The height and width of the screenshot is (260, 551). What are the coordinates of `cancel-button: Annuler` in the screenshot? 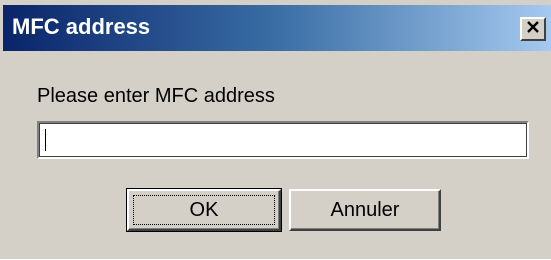 It's located at (365, 210).